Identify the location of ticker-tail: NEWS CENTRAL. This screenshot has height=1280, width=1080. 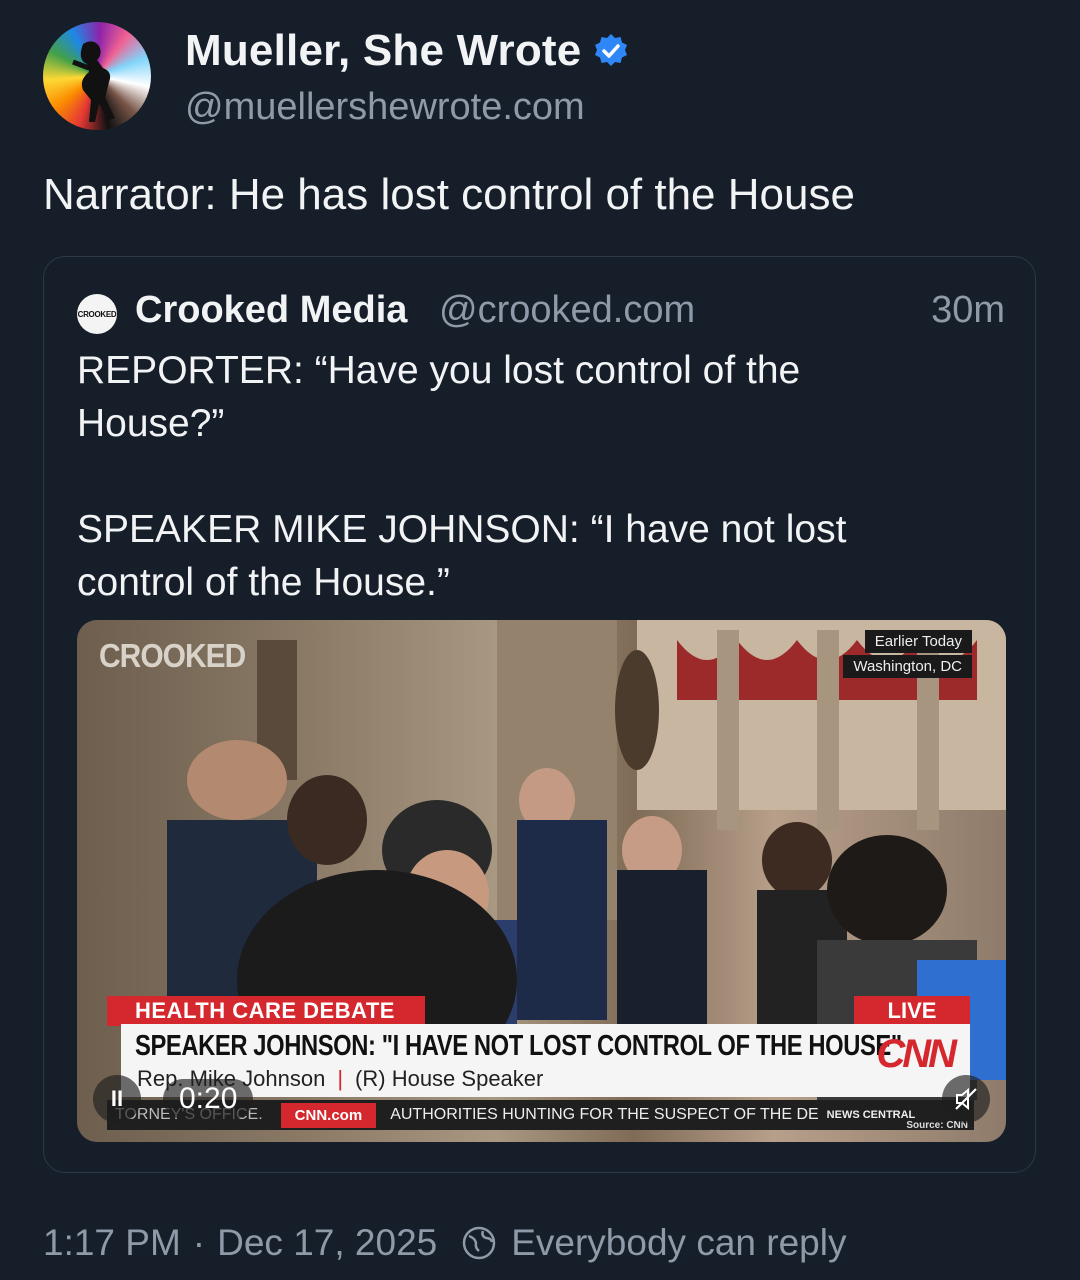
(871, 1115).